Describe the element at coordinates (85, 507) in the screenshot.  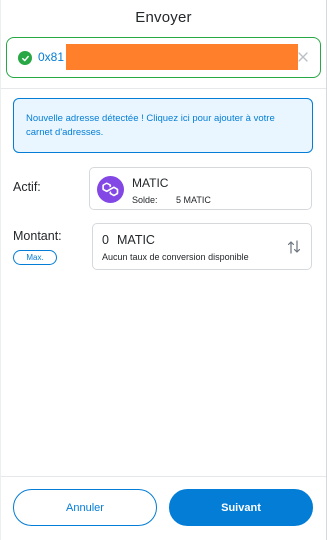
I see `cancel-button: Annuler` at that location.